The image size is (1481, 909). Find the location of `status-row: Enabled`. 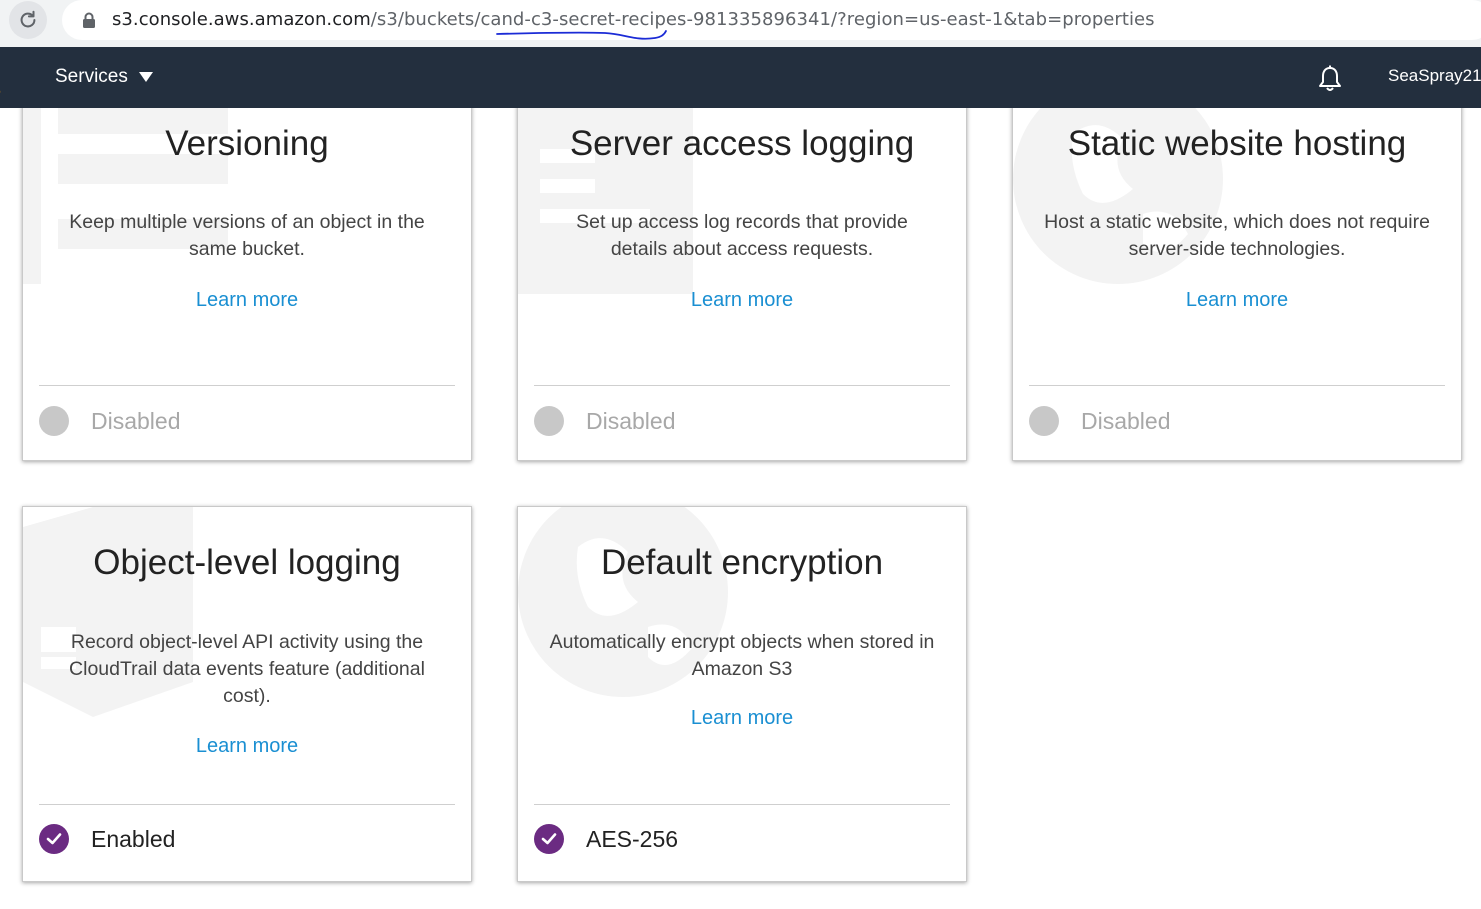

status-row: Enabled is located at coordinates (107, 839).